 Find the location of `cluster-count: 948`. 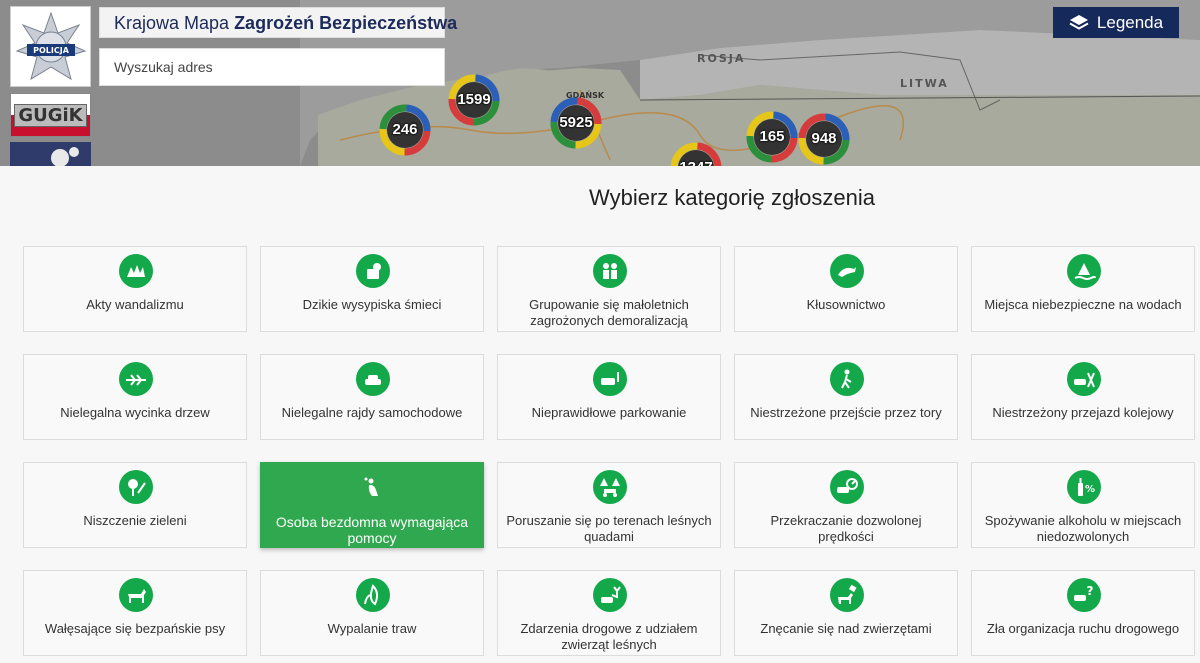

cluster-count: 948 is located at coordinates (824, 138).